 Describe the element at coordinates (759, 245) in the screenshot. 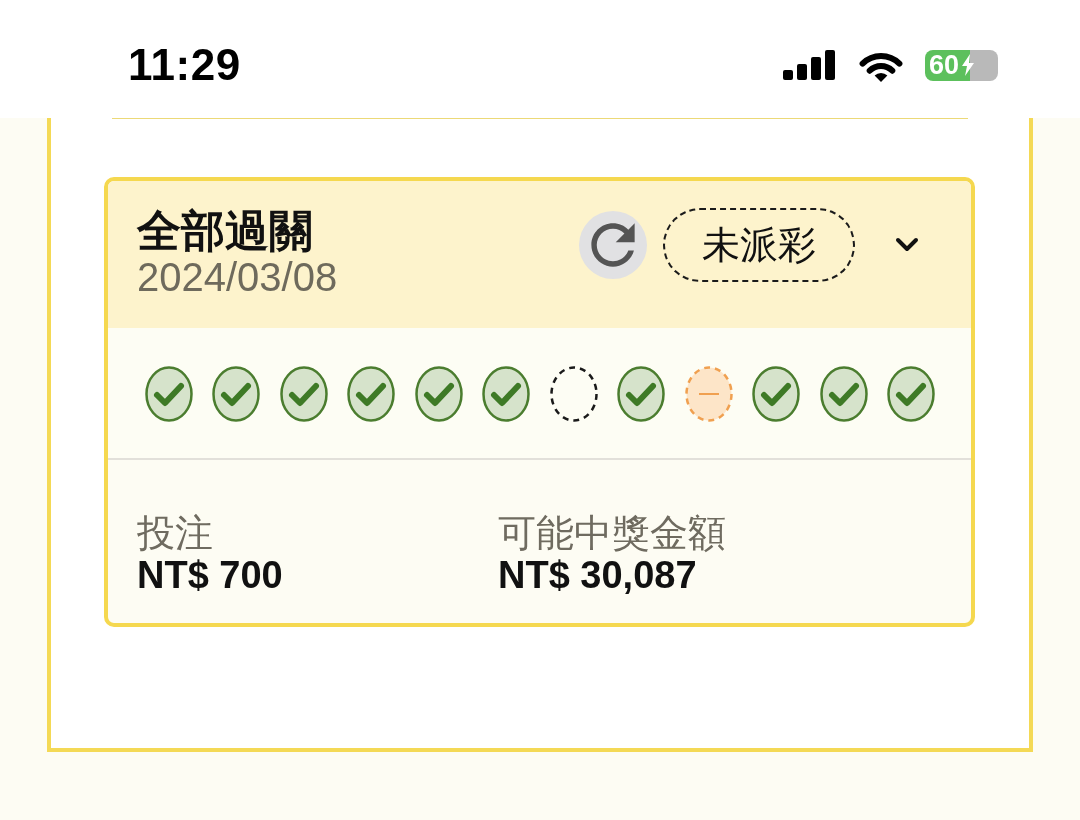

I see `status-badge: 未派彩` at that location.